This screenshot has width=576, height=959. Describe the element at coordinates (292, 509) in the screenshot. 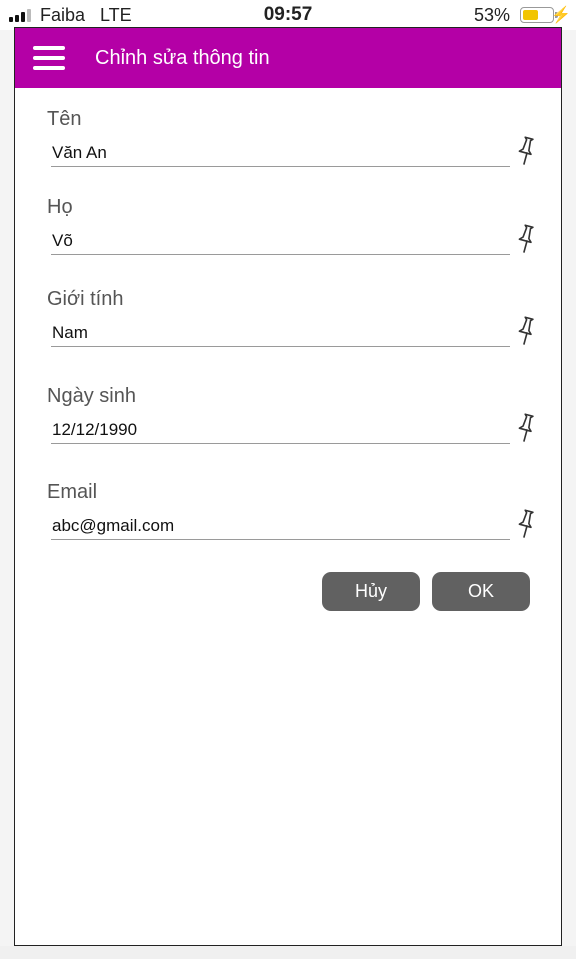

I see `email-field: Email` at that location.